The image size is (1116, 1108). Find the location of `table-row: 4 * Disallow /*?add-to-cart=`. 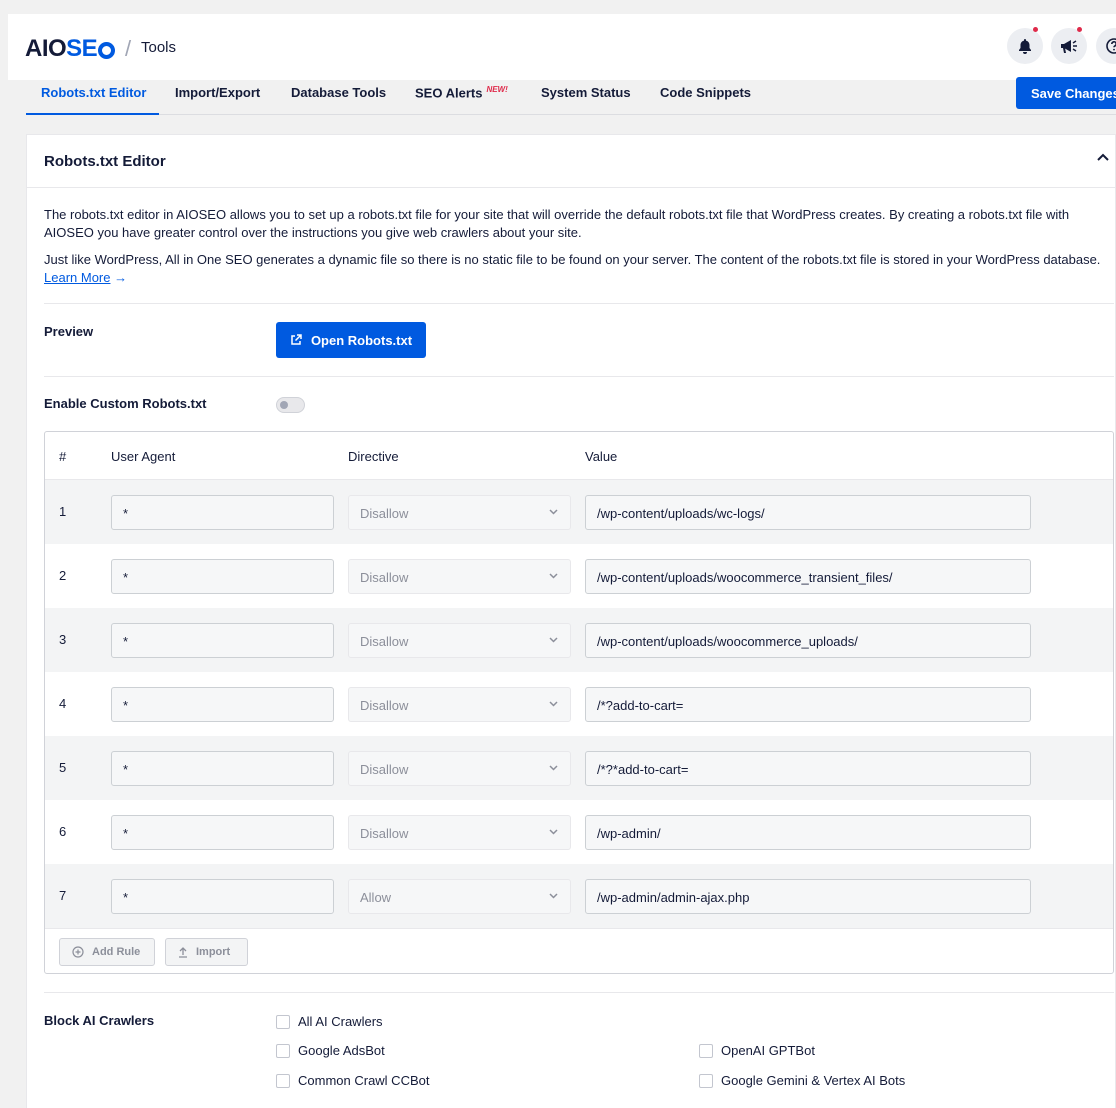

table-row: 4 * Disallow /*?add-to-cart= is located at coordinates (579, 704).